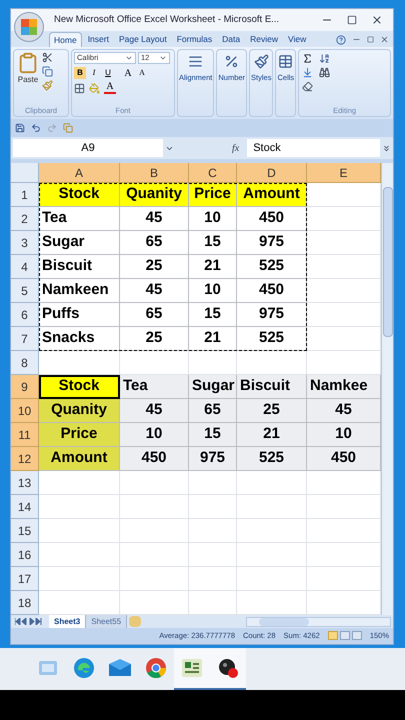  I want to click on row-header: 7, so click(25, 339).